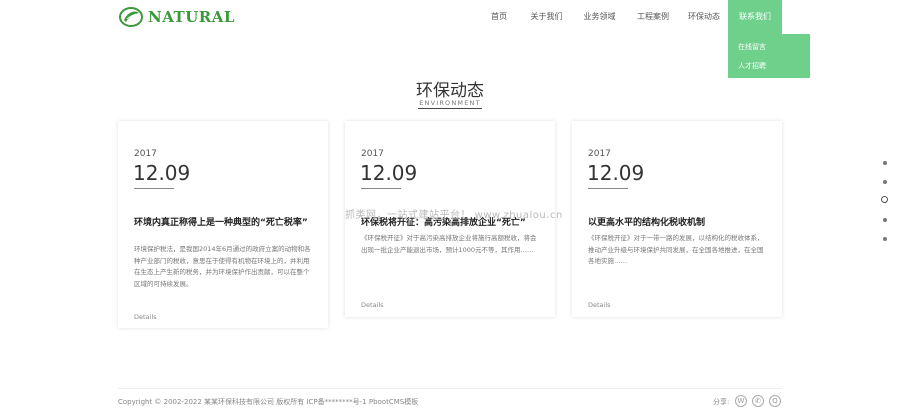 This screenshot has width=900, height=412. Describe the element at coordinates (191, 17) in the screenshot. I see `logo-text: NATURAL` at that location.